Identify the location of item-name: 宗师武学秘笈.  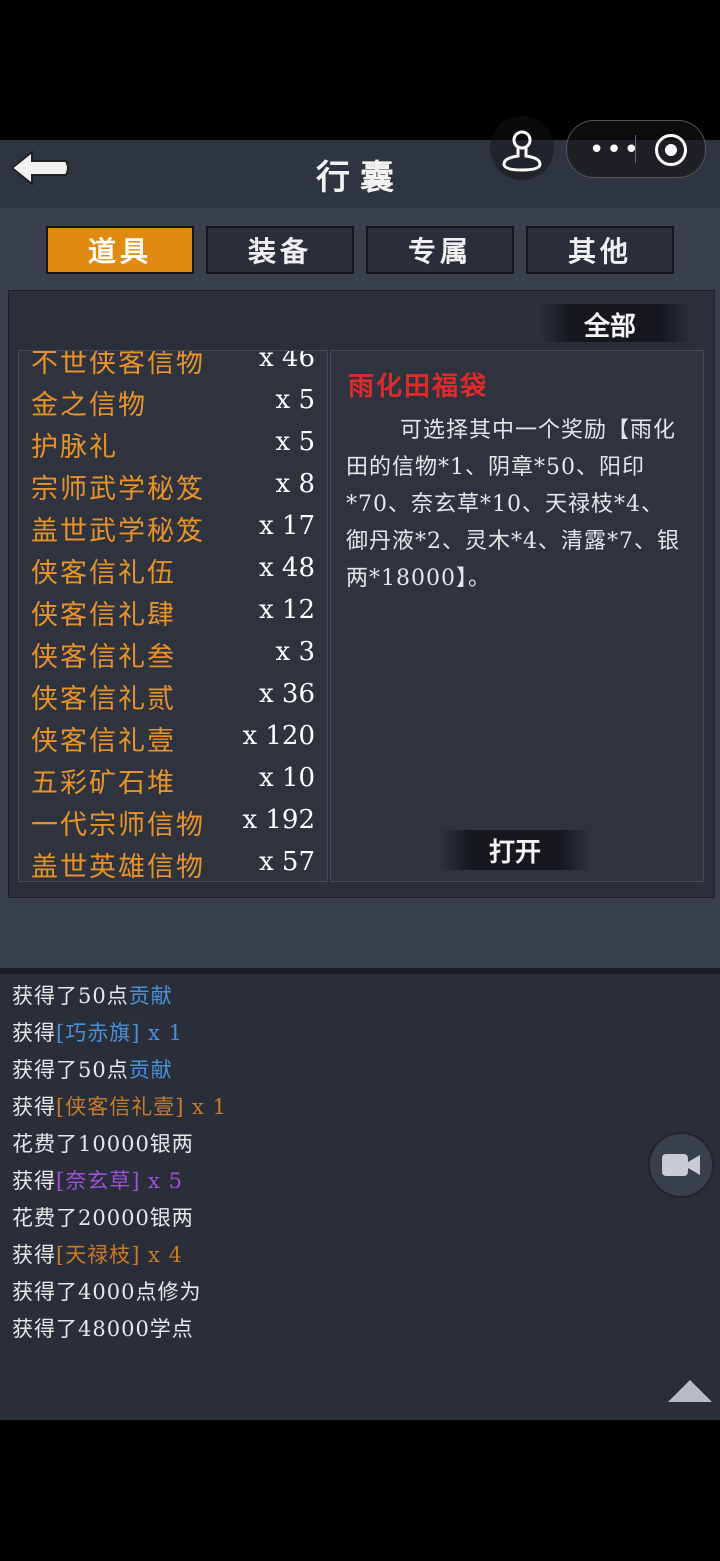
(118, 489).